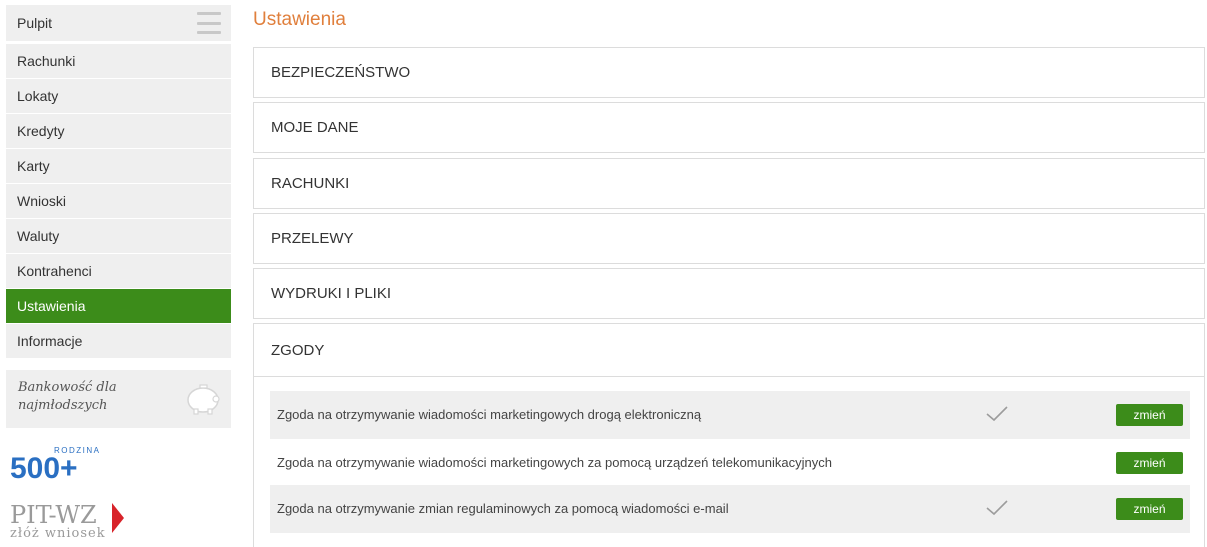  I want to click on rodzina-500-logo: RODZINA 500+, so click(58, 462).